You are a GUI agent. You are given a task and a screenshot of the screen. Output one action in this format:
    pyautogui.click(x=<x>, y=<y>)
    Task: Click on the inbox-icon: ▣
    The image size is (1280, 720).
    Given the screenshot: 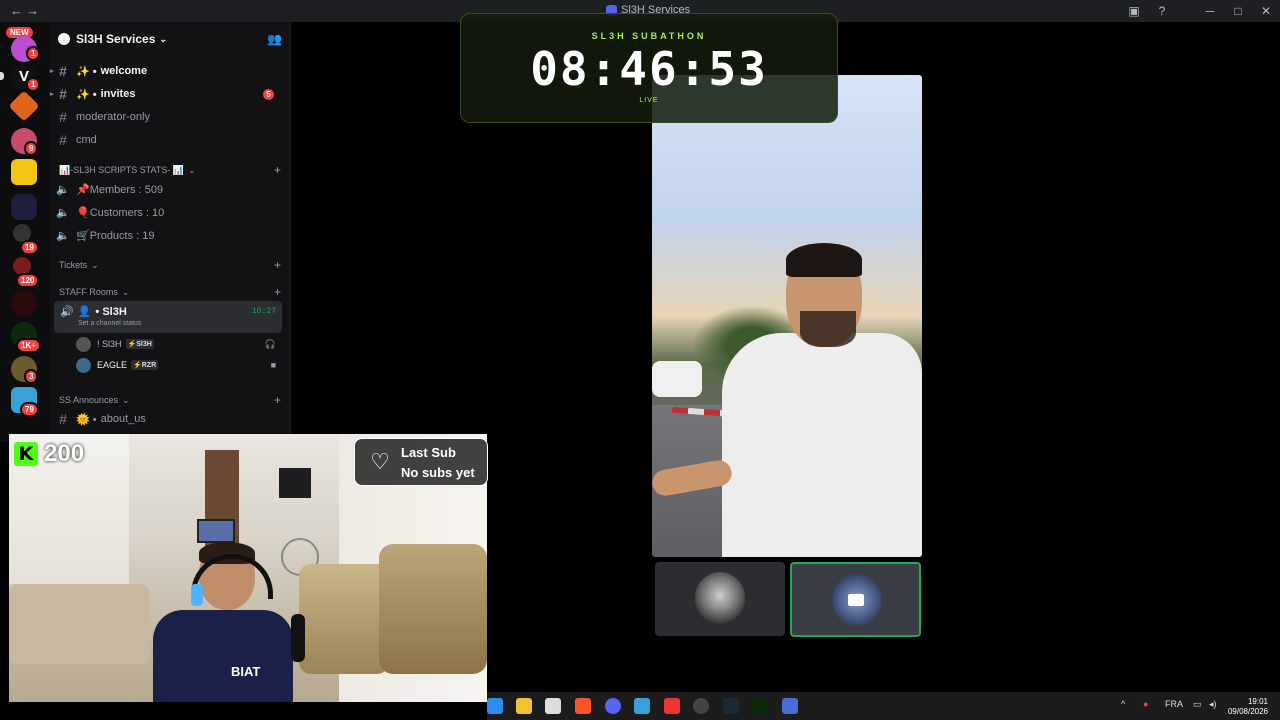 What is the action you would take?
    pyautogui.click(x=1134, y=11)
    